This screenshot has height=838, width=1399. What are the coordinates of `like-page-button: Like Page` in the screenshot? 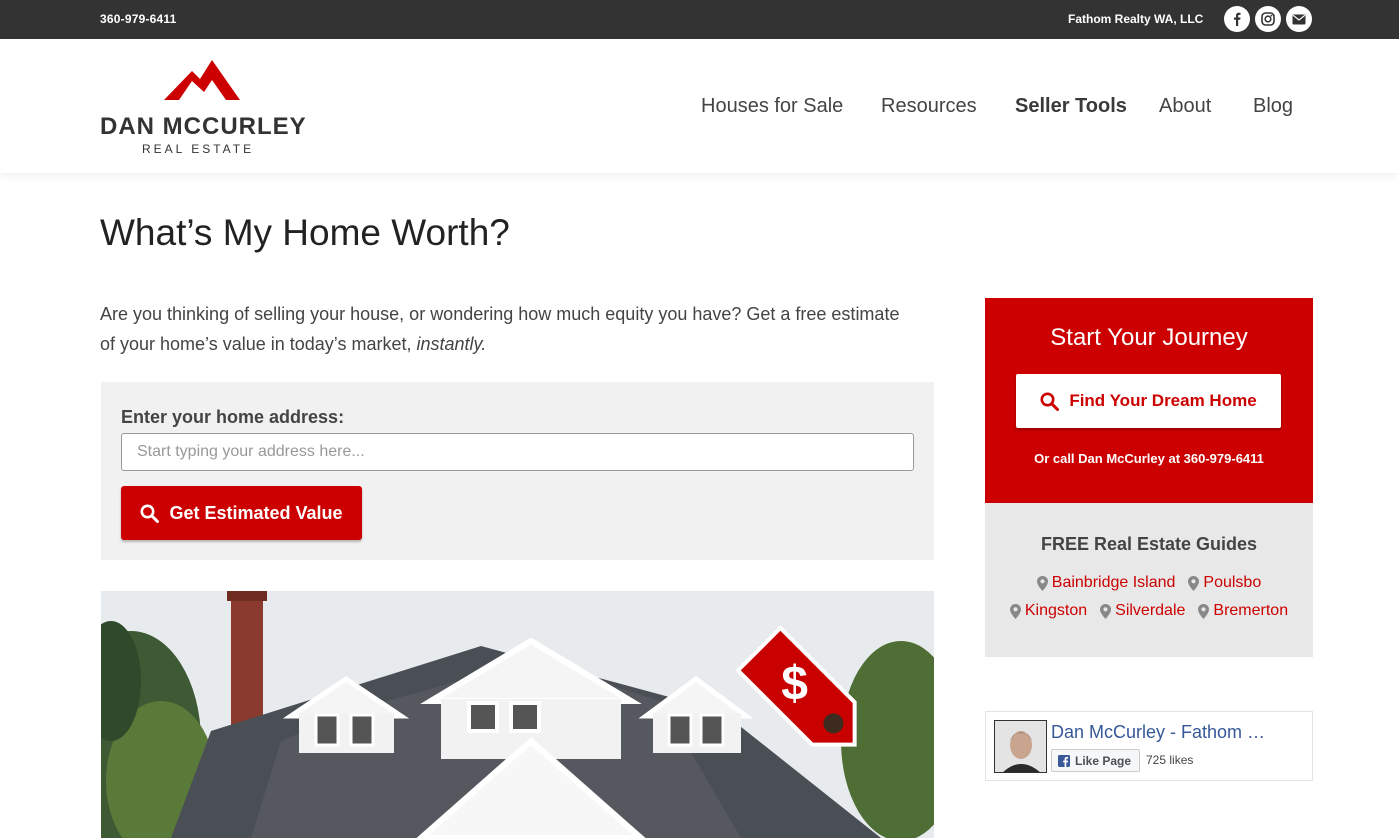 It's located at (1096, 760).